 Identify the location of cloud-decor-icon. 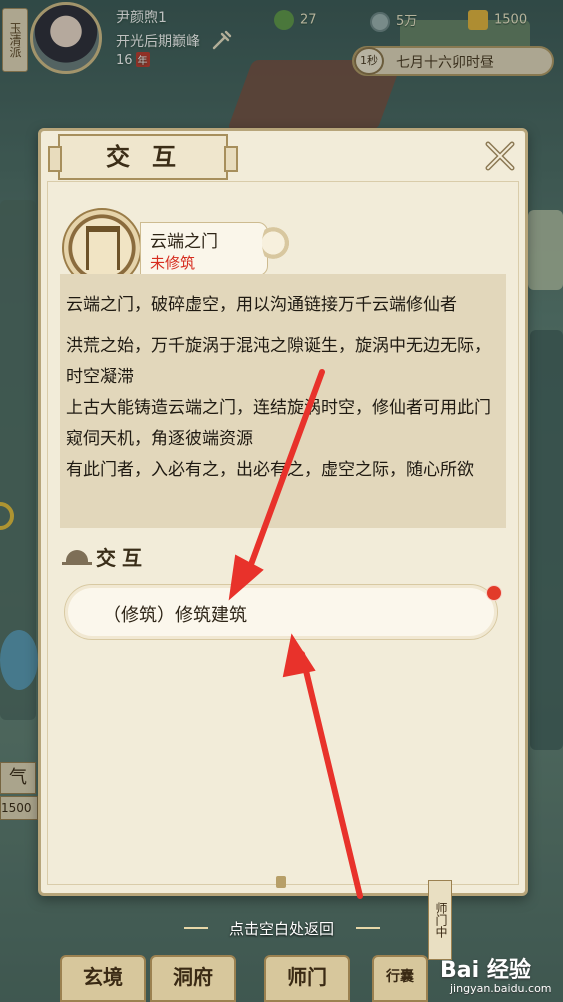
(276, 243).